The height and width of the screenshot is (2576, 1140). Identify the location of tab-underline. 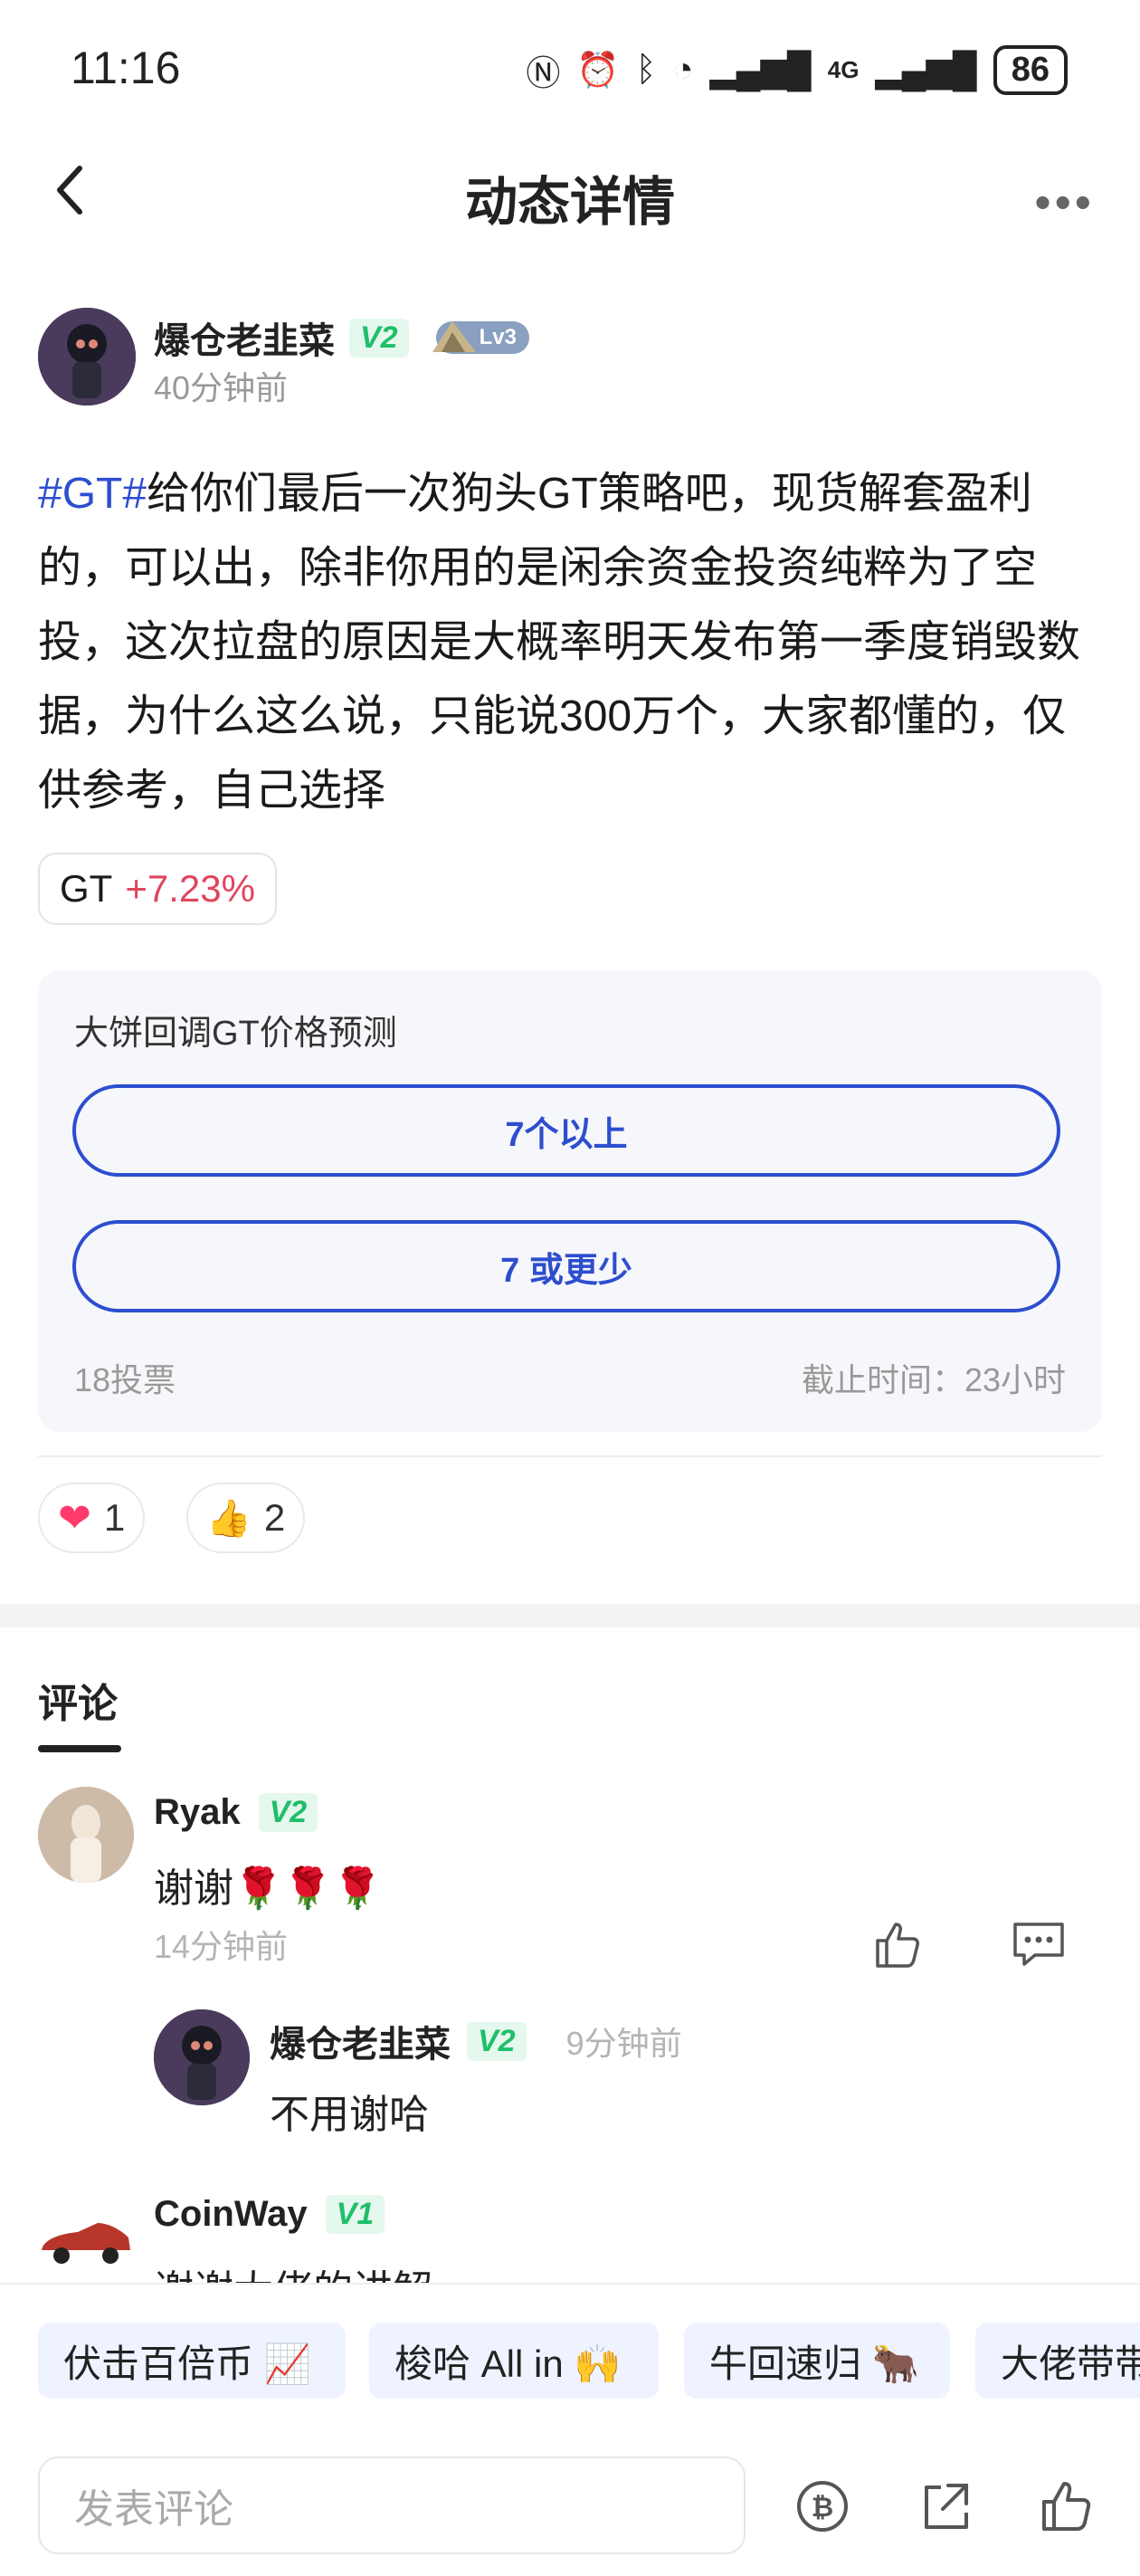
(80, 1748).